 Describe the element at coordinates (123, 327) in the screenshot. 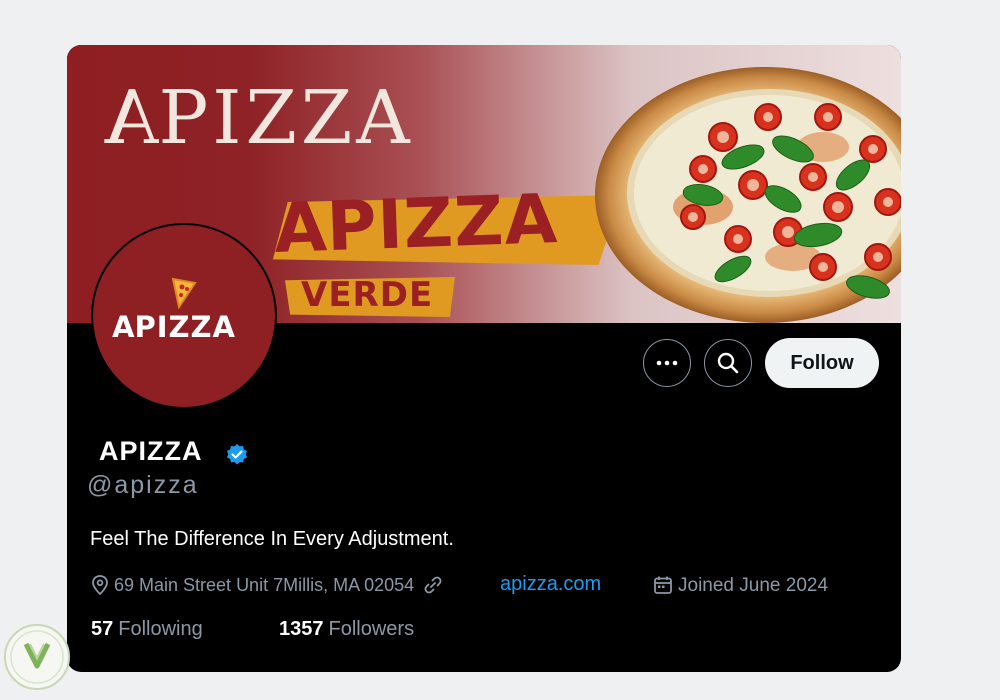

I see `avatar-logo-mark: A` at that location.